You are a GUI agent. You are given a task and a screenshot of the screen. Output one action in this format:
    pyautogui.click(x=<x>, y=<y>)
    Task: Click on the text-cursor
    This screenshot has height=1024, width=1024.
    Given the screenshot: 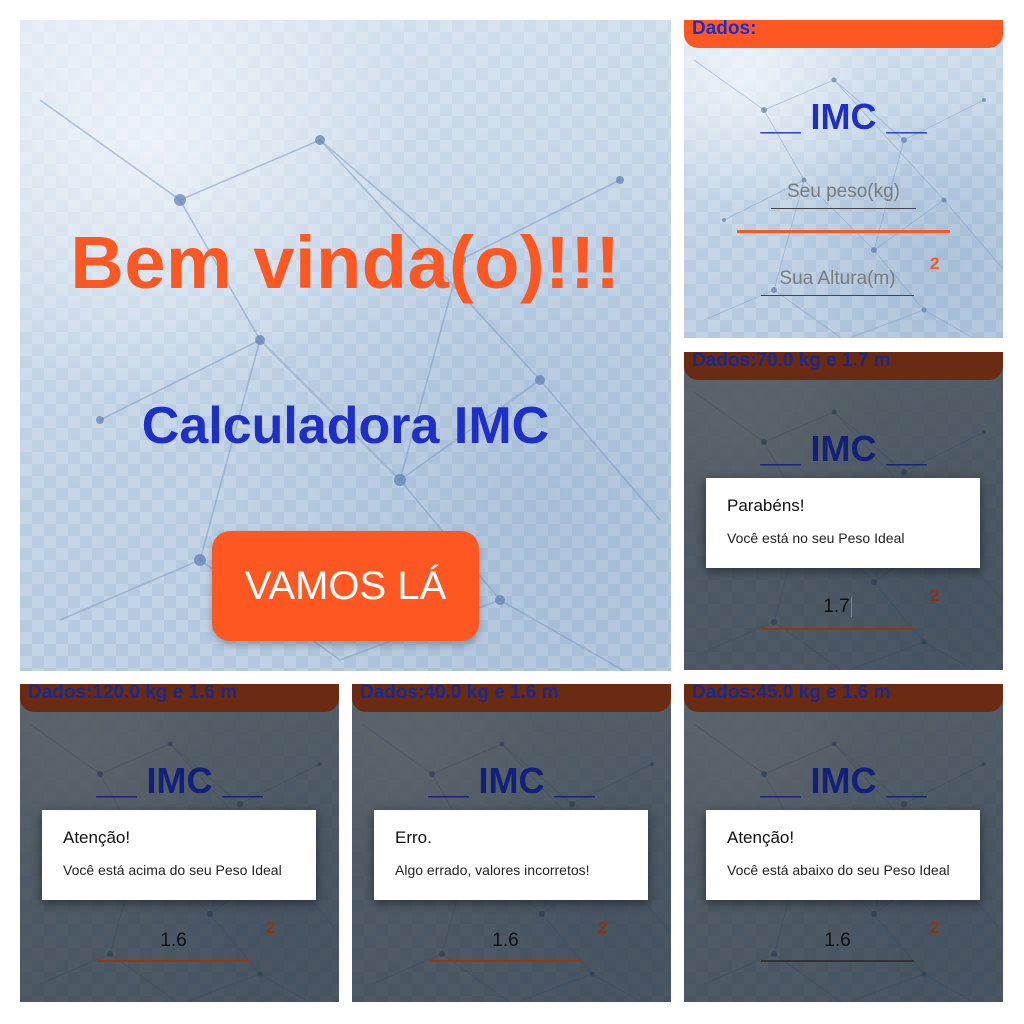 What is the action you would take?
    pyautogui.click(x=851, y=606)
    